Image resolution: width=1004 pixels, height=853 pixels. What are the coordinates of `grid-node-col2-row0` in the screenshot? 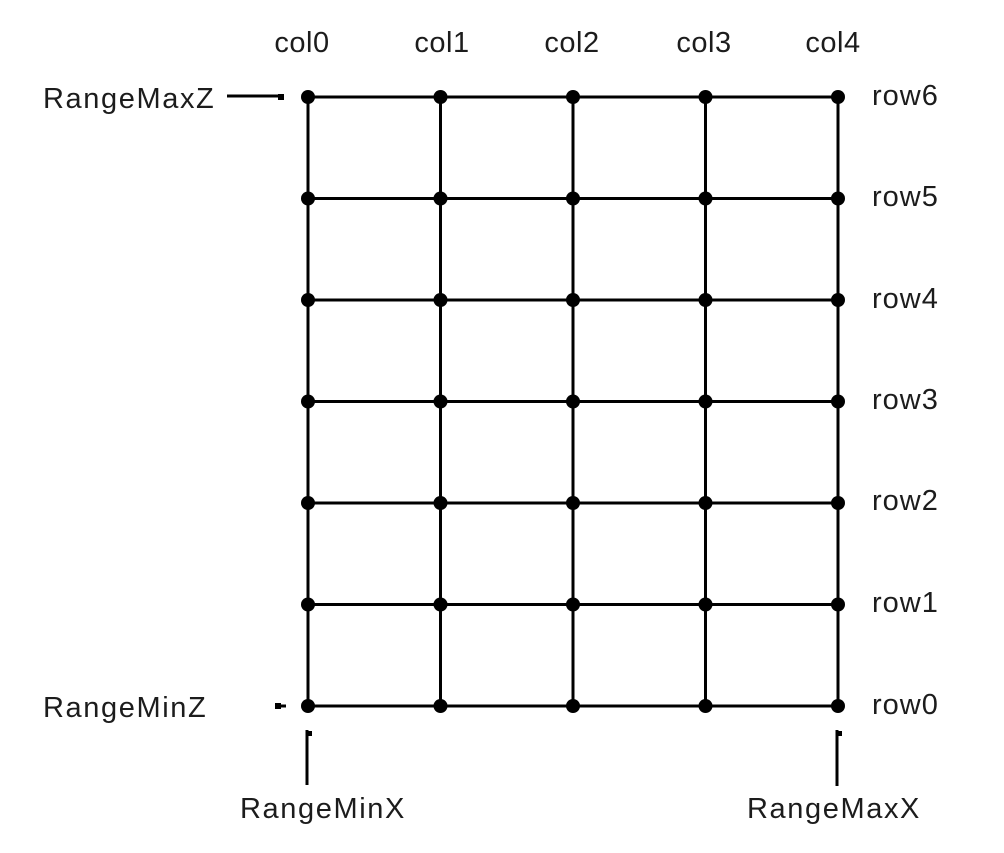 It's located at (573, 706).